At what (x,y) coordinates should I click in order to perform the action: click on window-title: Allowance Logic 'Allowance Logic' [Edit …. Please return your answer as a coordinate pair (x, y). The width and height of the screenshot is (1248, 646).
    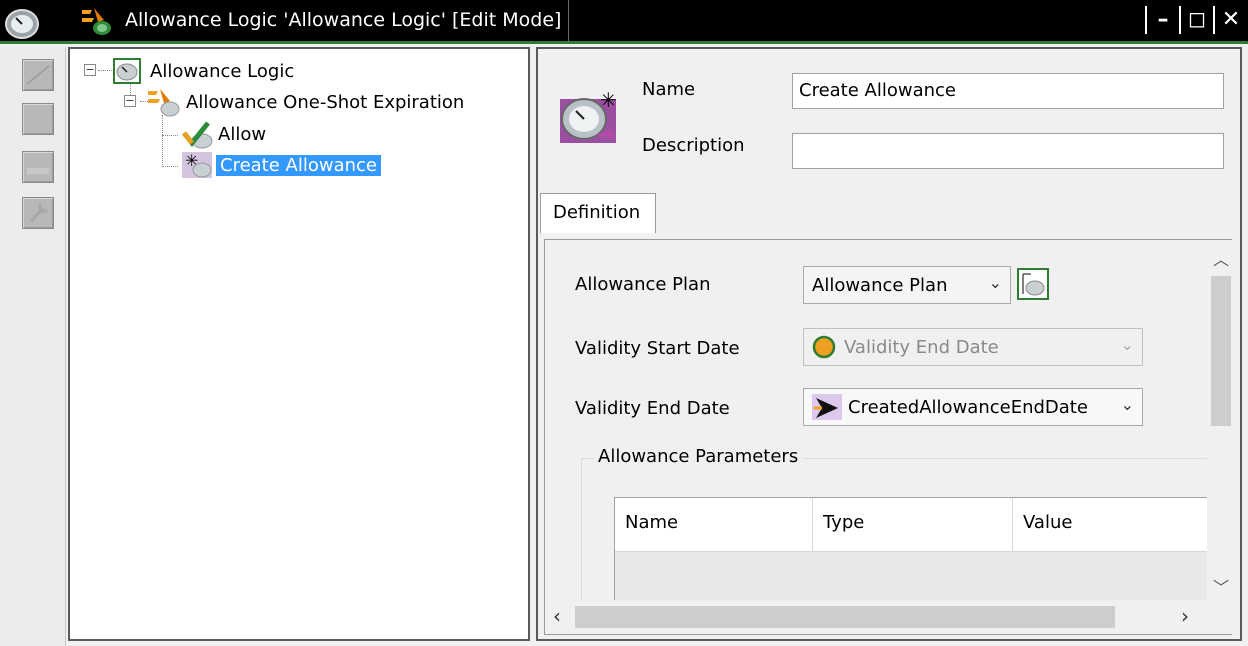
    Looking at the image, I should click on (343, 20).